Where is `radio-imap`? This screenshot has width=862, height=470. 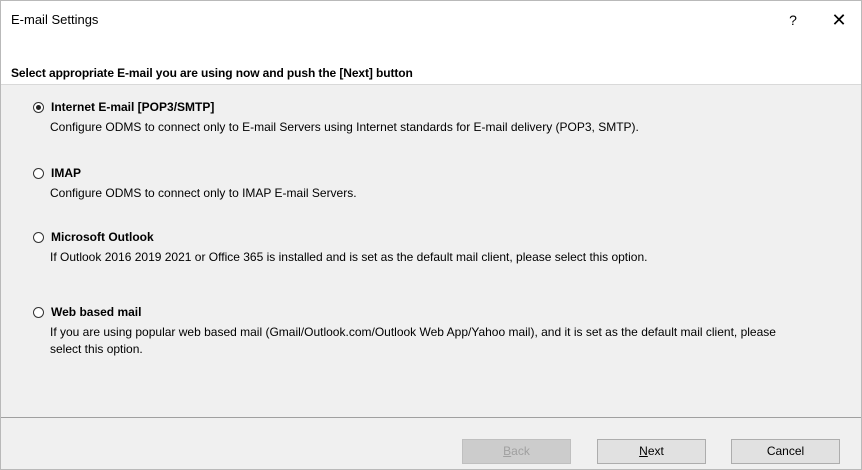 radio-imap is located at coordinates (38, 173).